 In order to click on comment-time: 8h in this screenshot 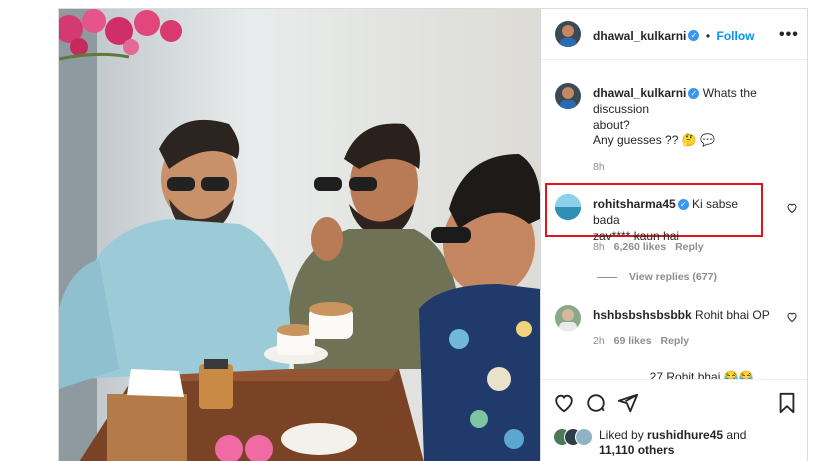, I will do `click(599, 247)`.